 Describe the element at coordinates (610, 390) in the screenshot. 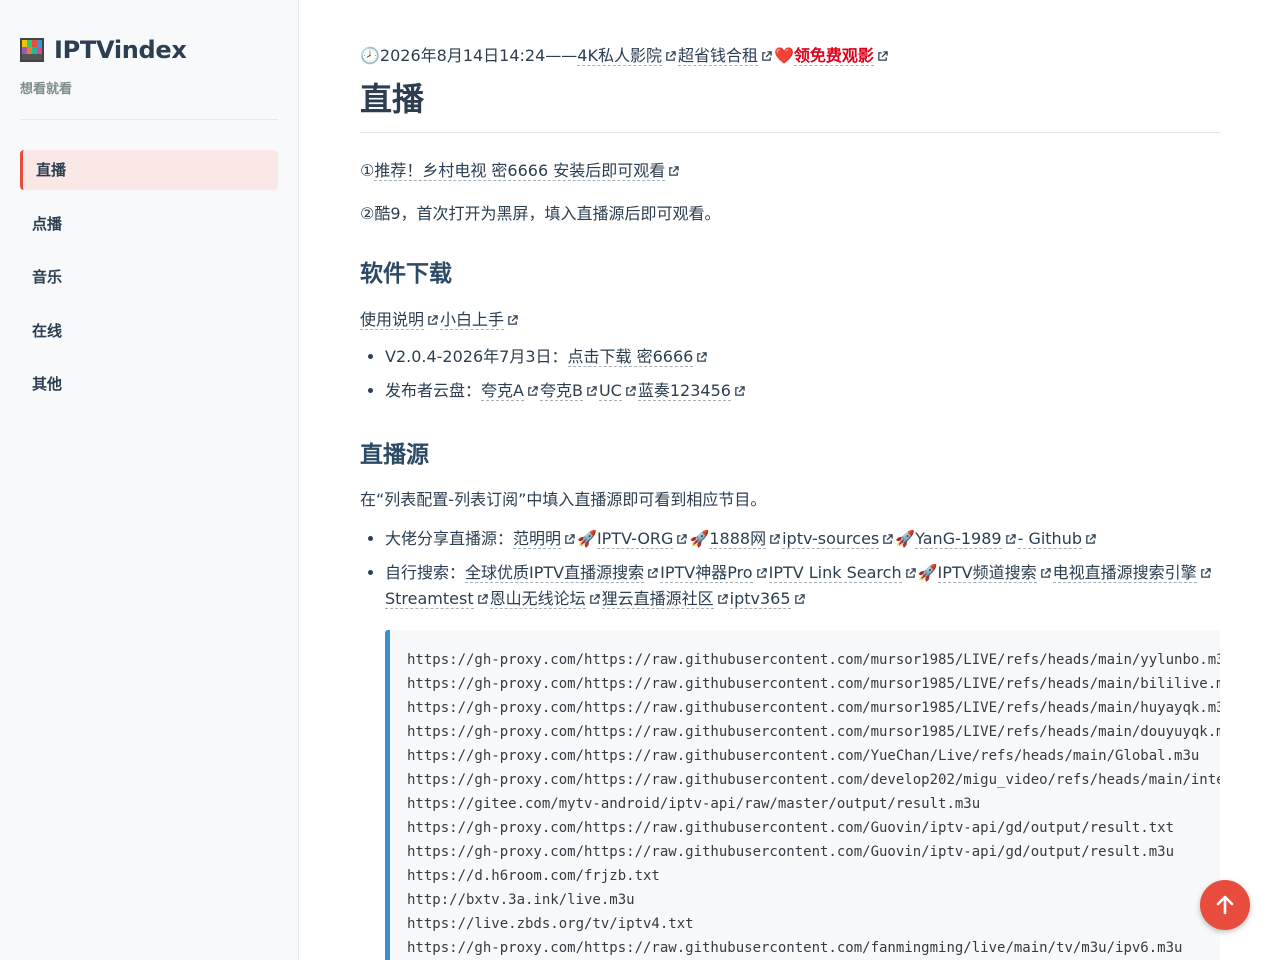

I see `uc-link: UC` at that location.